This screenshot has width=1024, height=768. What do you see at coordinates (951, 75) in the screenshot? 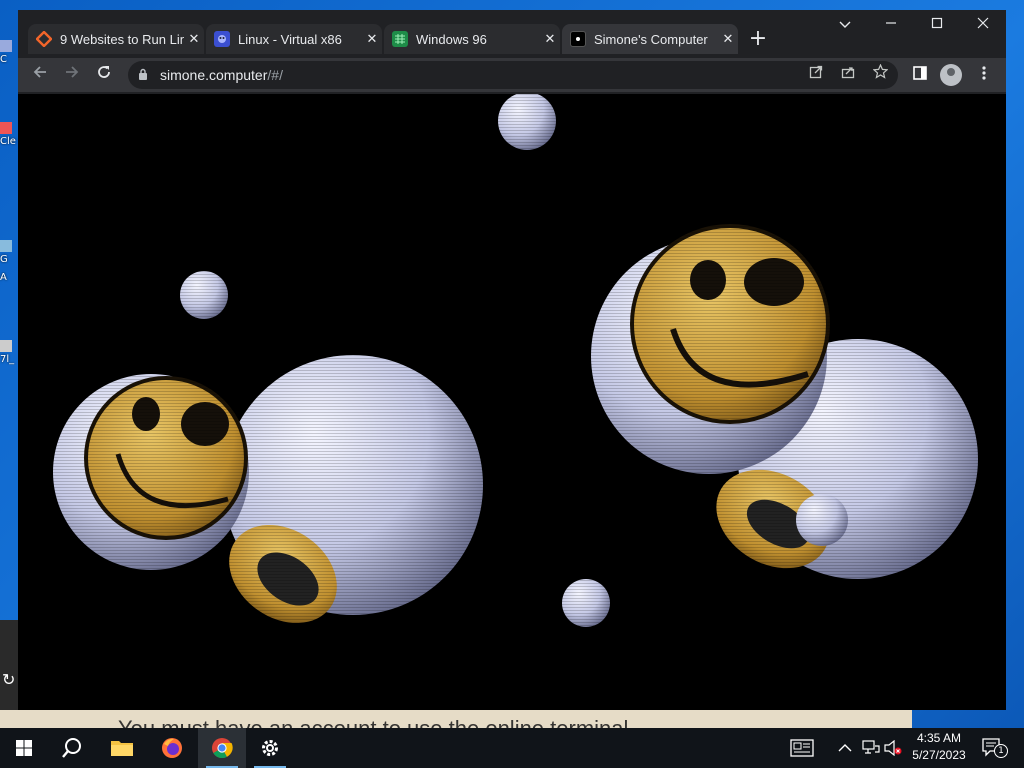
I see `profile-avatar` at bounding box center [951, 75].